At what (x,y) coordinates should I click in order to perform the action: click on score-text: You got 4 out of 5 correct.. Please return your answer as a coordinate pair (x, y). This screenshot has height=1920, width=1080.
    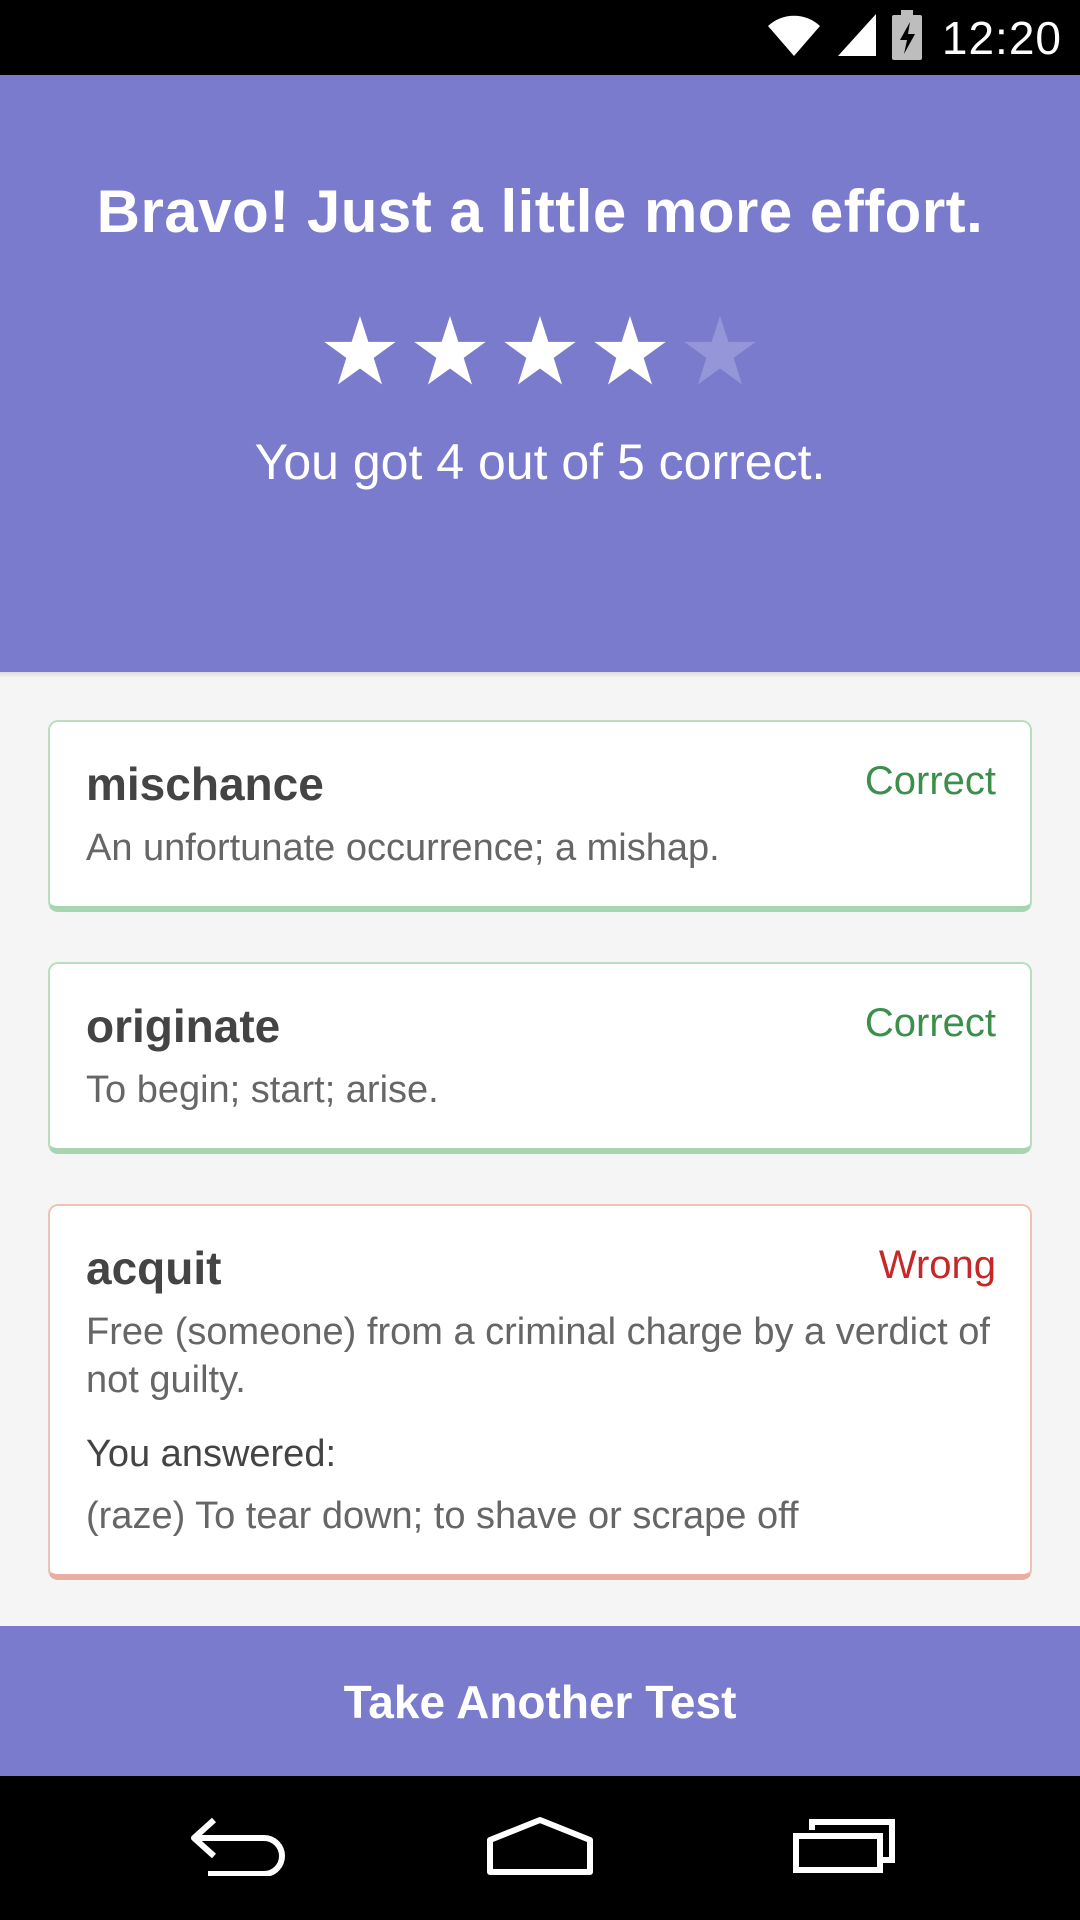
    Looking at the image, I should click on (540, 462).